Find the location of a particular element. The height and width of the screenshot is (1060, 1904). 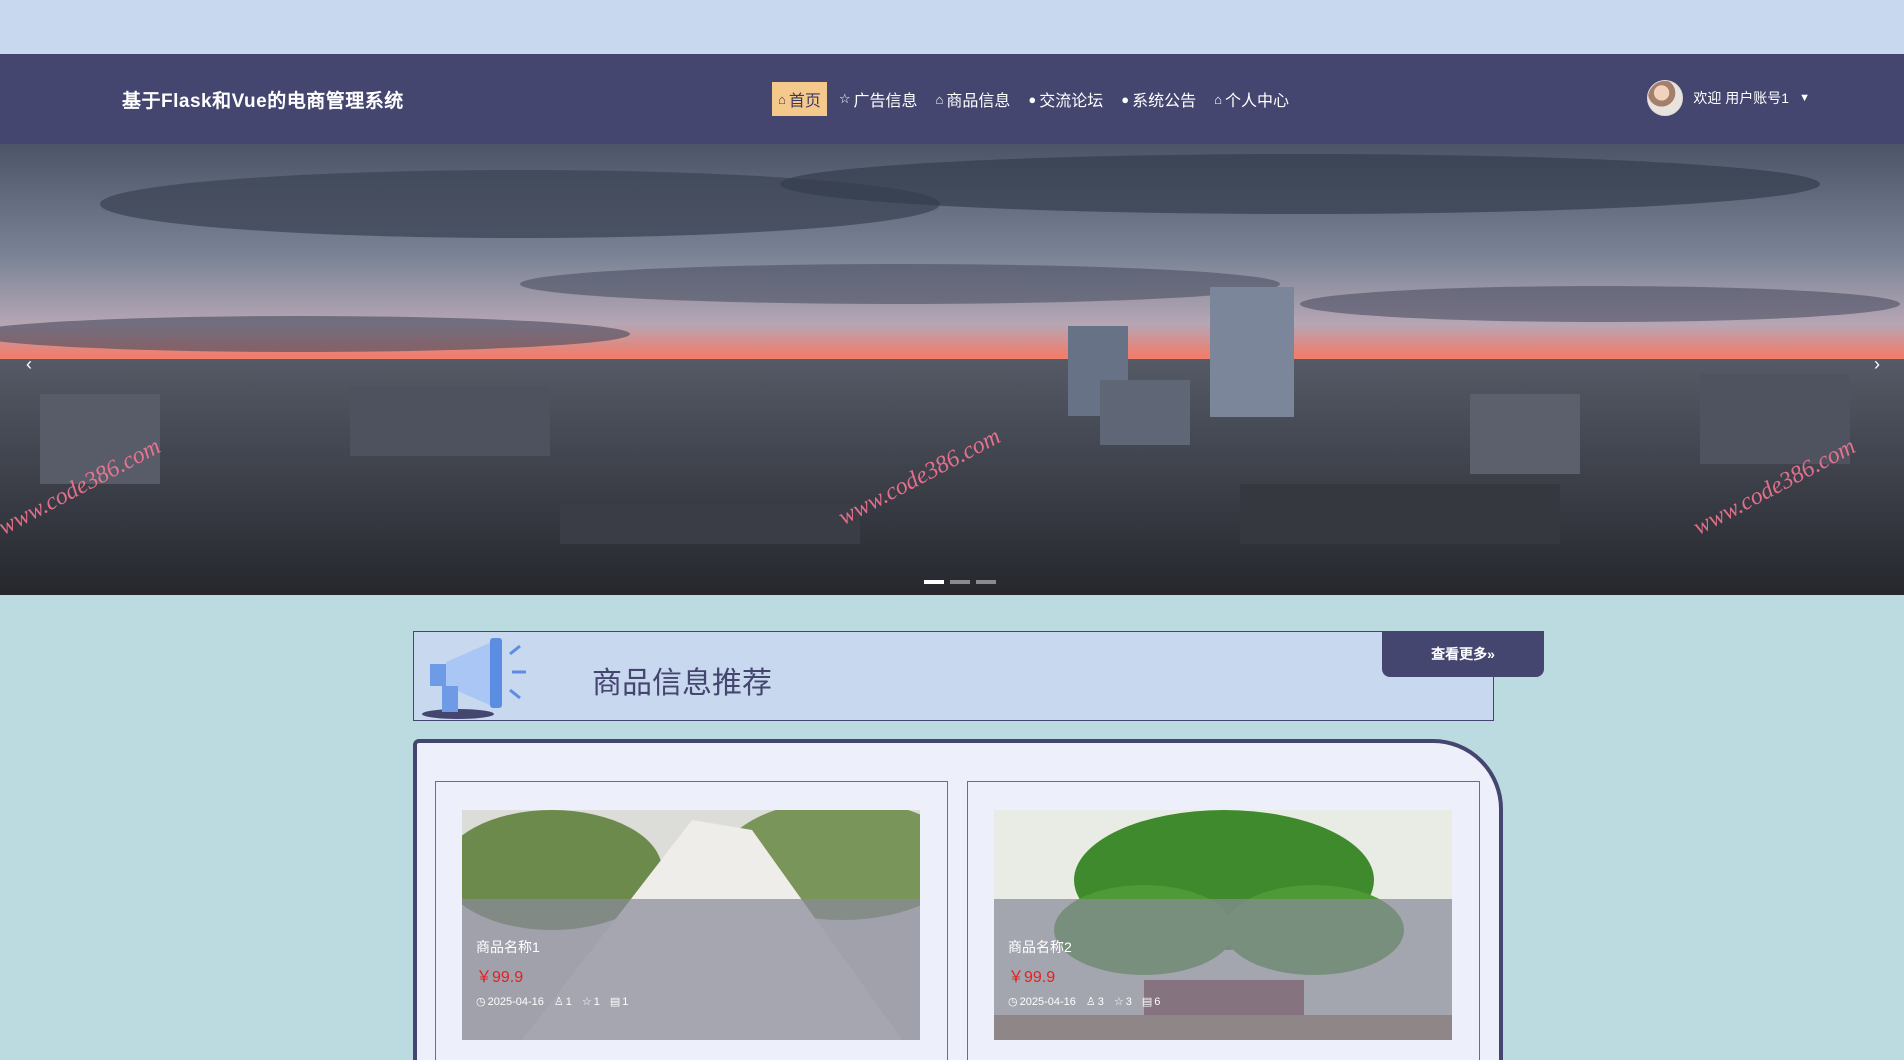

avatar is located at coordinates (1665, 98).